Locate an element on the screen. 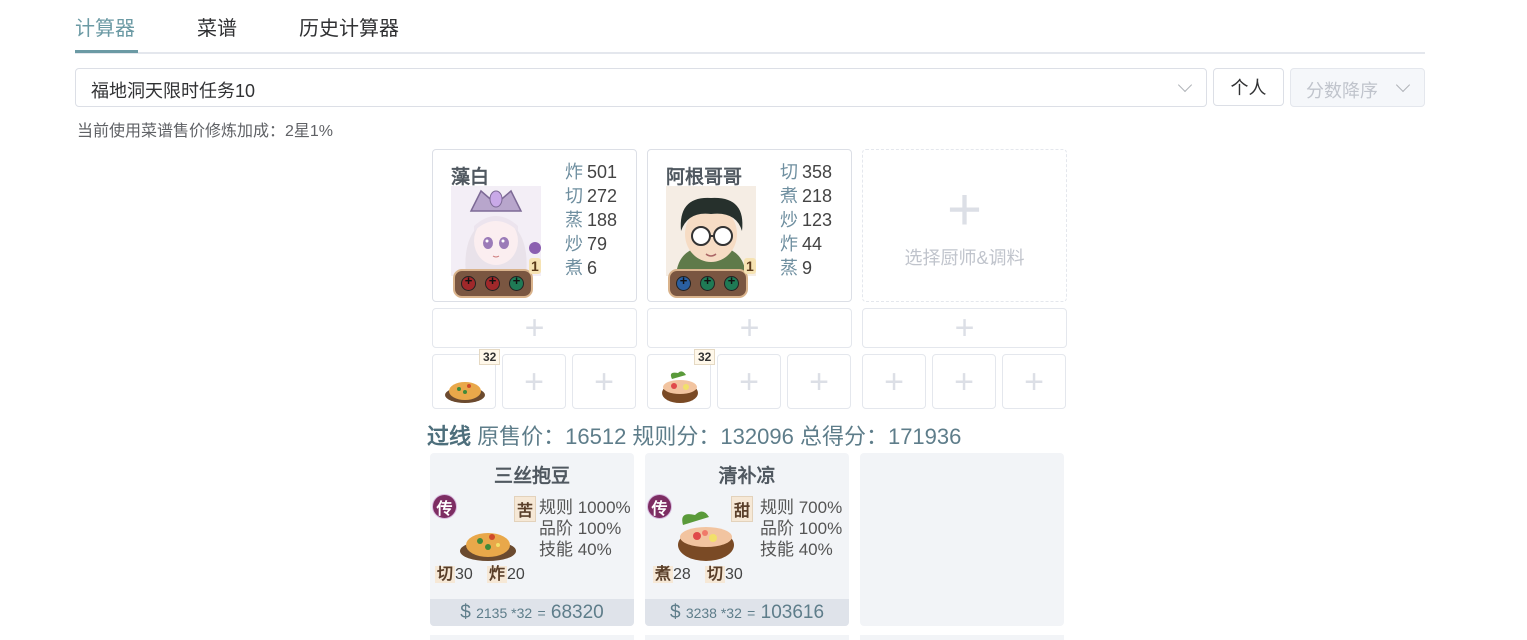 This screenshot has width=1527, height=640. add-chef-slot: + 选择厨师&调料 is located at coordinates (964, 225).